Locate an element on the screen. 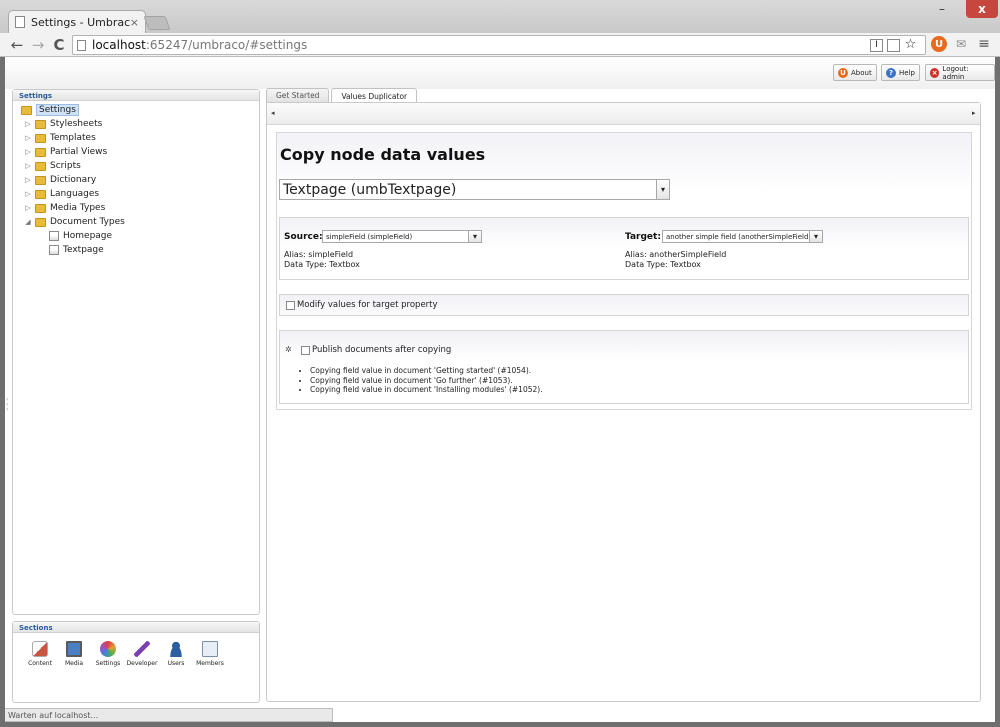  logout-label: Logout: admin is located at coordinates (955, 72).